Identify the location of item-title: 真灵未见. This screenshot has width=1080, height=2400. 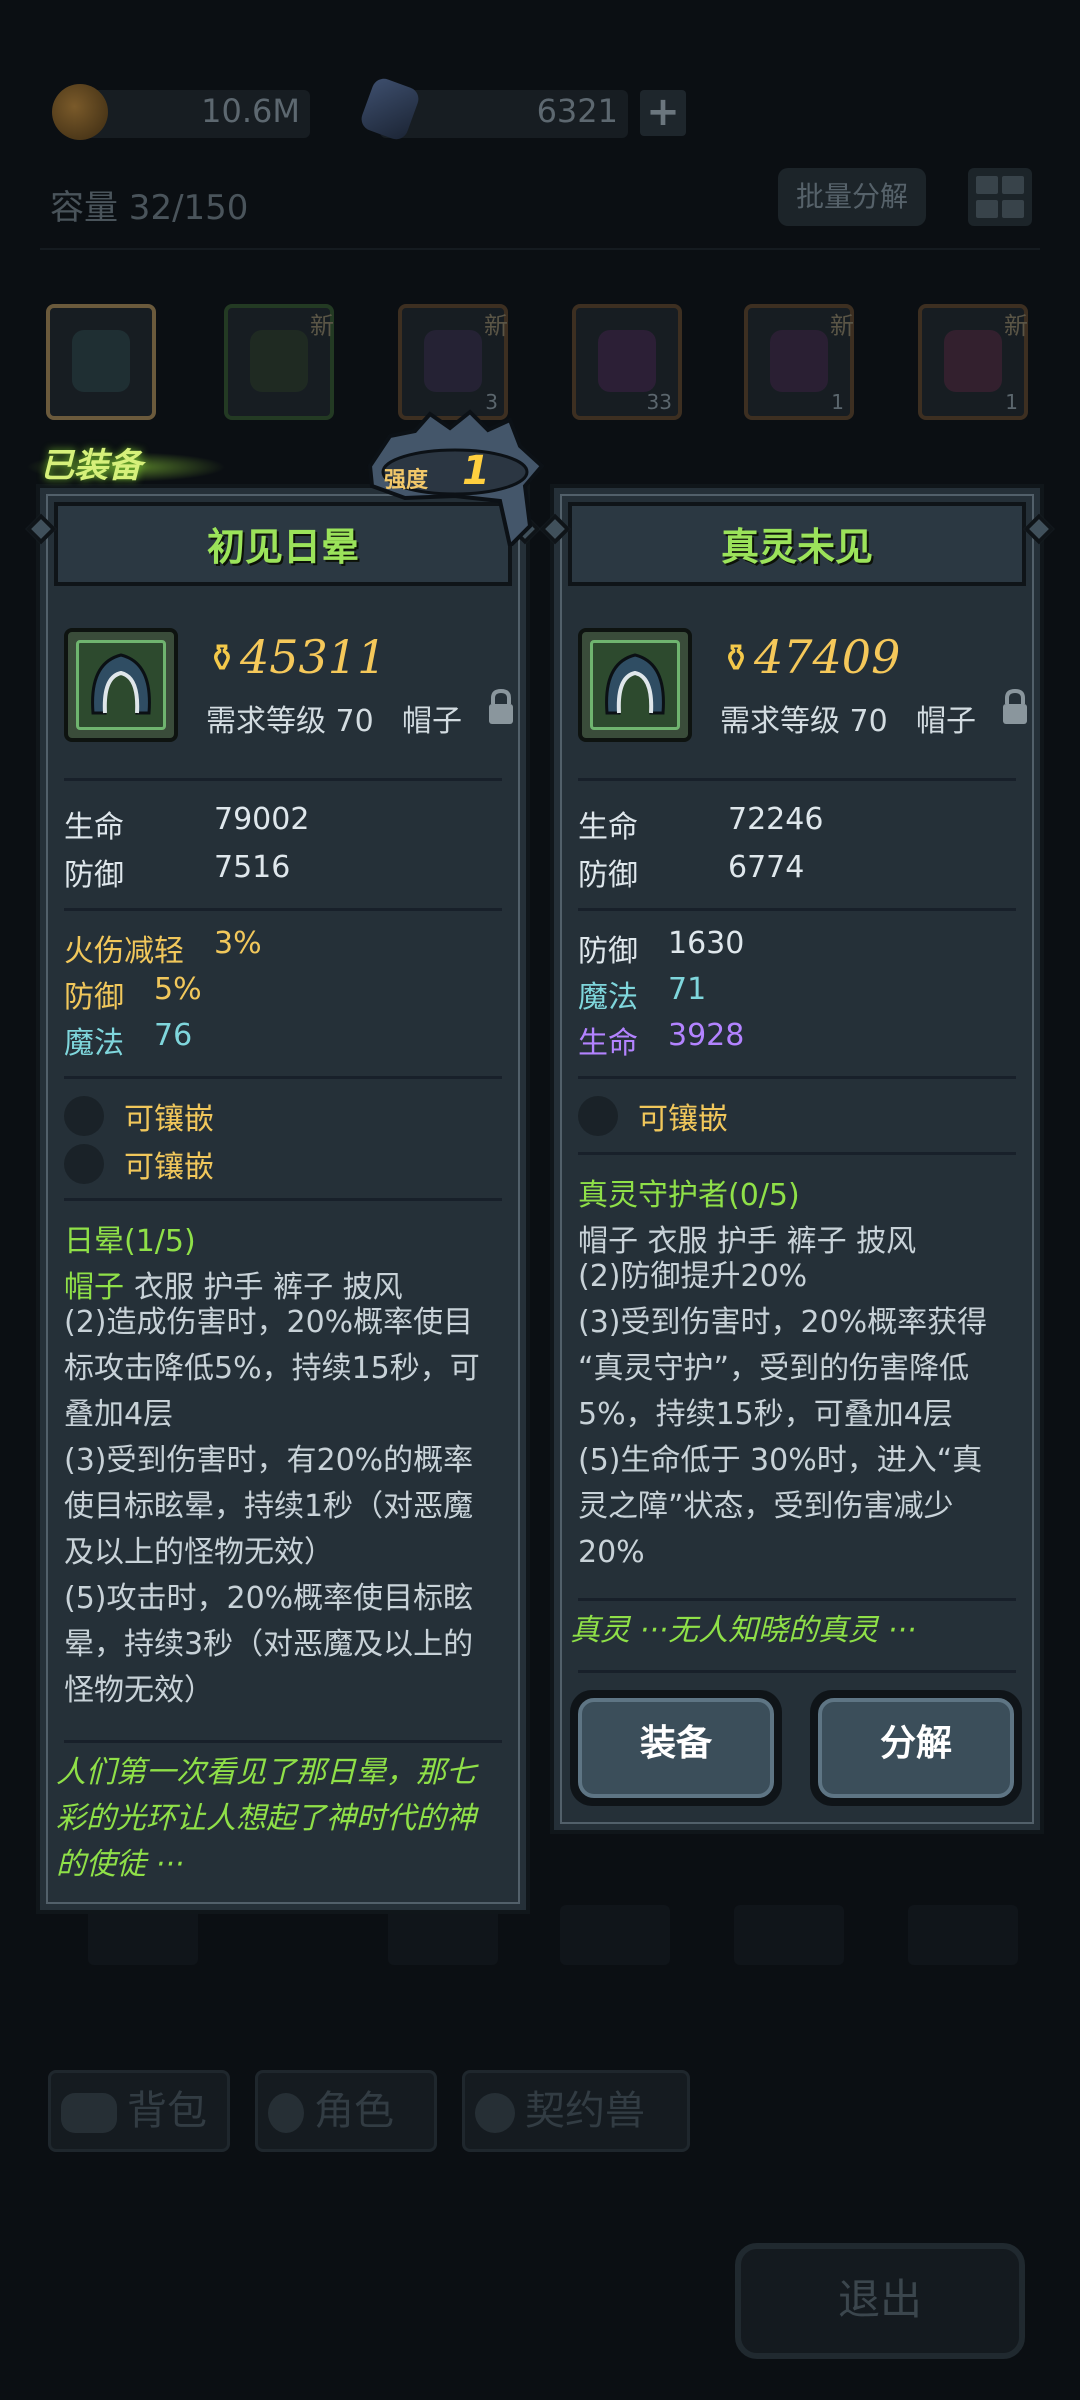
(796, 547).